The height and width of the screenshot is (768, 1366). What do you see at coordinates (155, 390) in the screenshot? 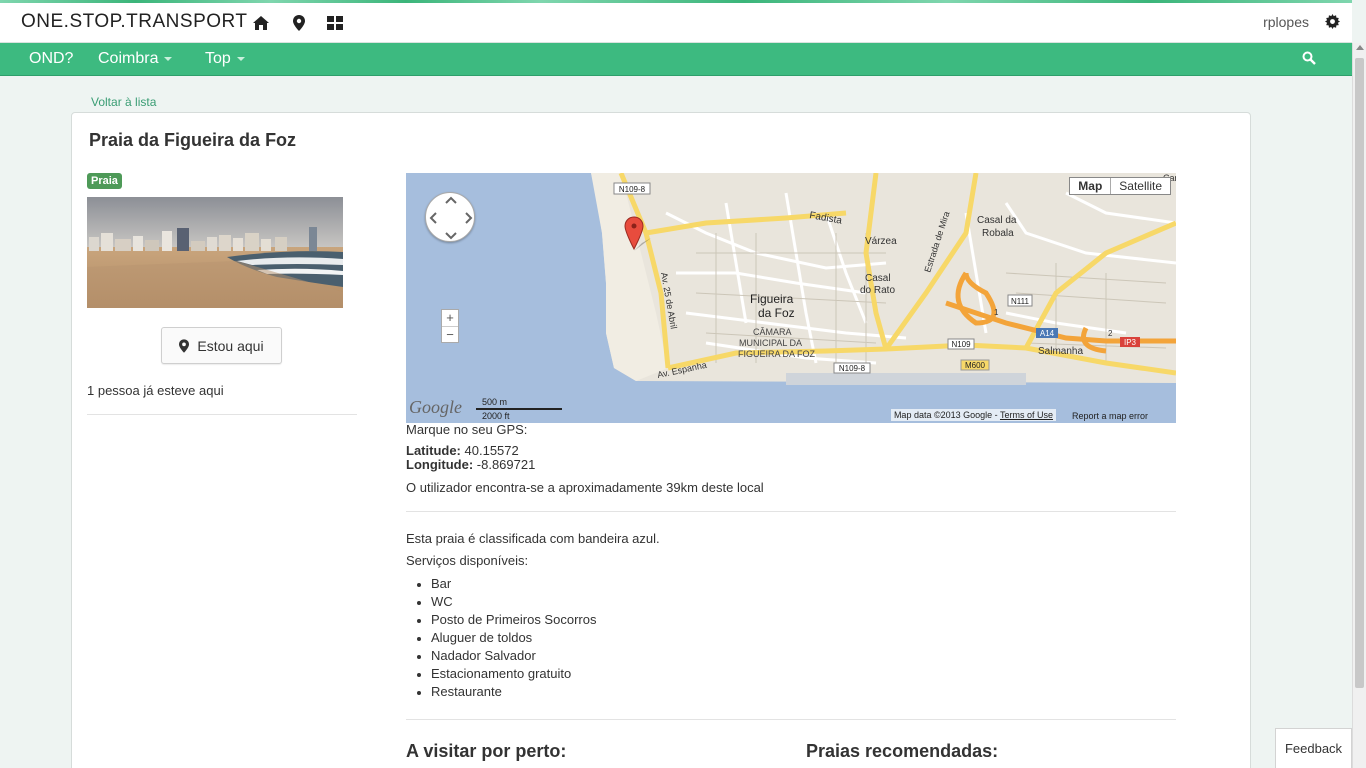
I see `visited-count: 1 pessoa já esteve aqui` at bounding box center [155, 390].